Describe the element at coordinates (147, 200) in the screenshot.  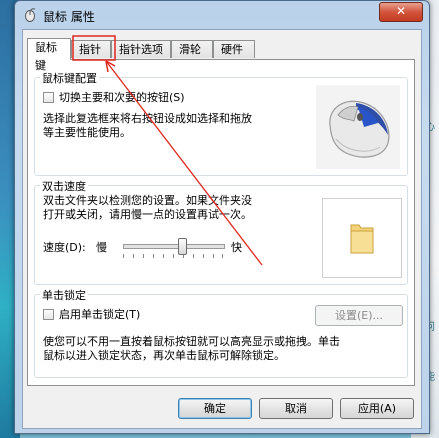
I see `description-text: 双击文件夹以检测您的设置。如果文件夹没` at that location.